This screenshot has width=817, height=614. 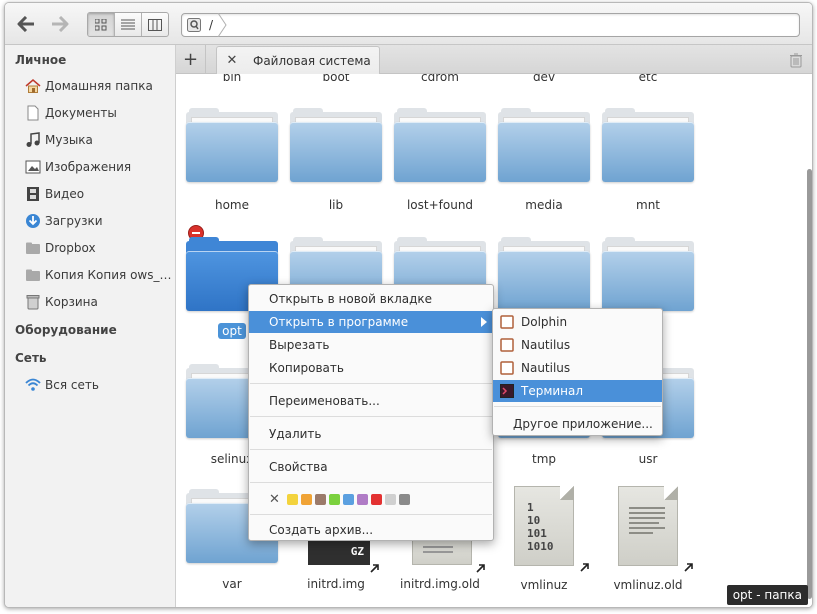 What do you see at coordinates (348, 499) in the screenshot?
I see `color-swatch-blue` at bounding box center [348, 499].